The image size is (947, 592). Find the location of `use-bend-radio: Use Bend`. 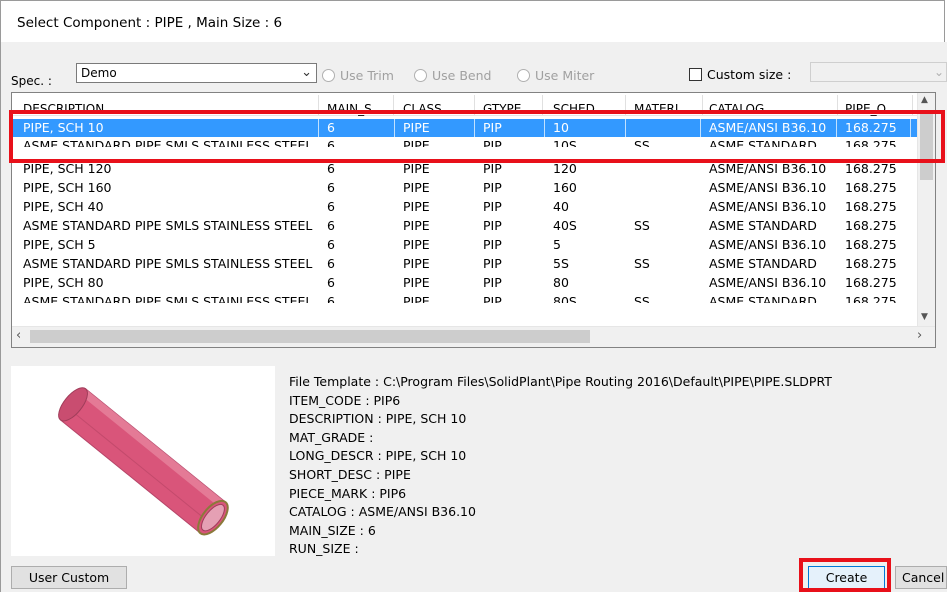

use-bend-radio: Use Bend is located at coordinates (452, 75).